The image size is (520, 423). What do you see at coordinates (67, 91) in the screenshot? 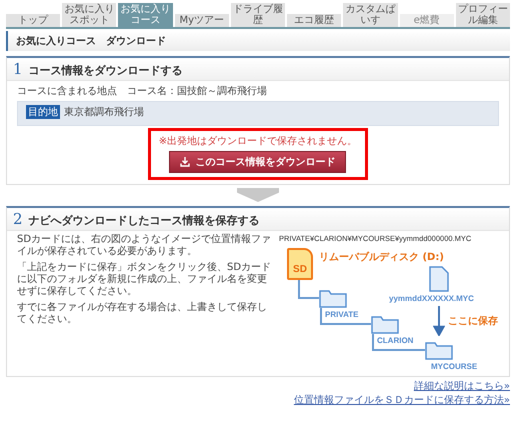
I see `course-points-label: コースに含まれる地点` at bounding box center [67, 91].